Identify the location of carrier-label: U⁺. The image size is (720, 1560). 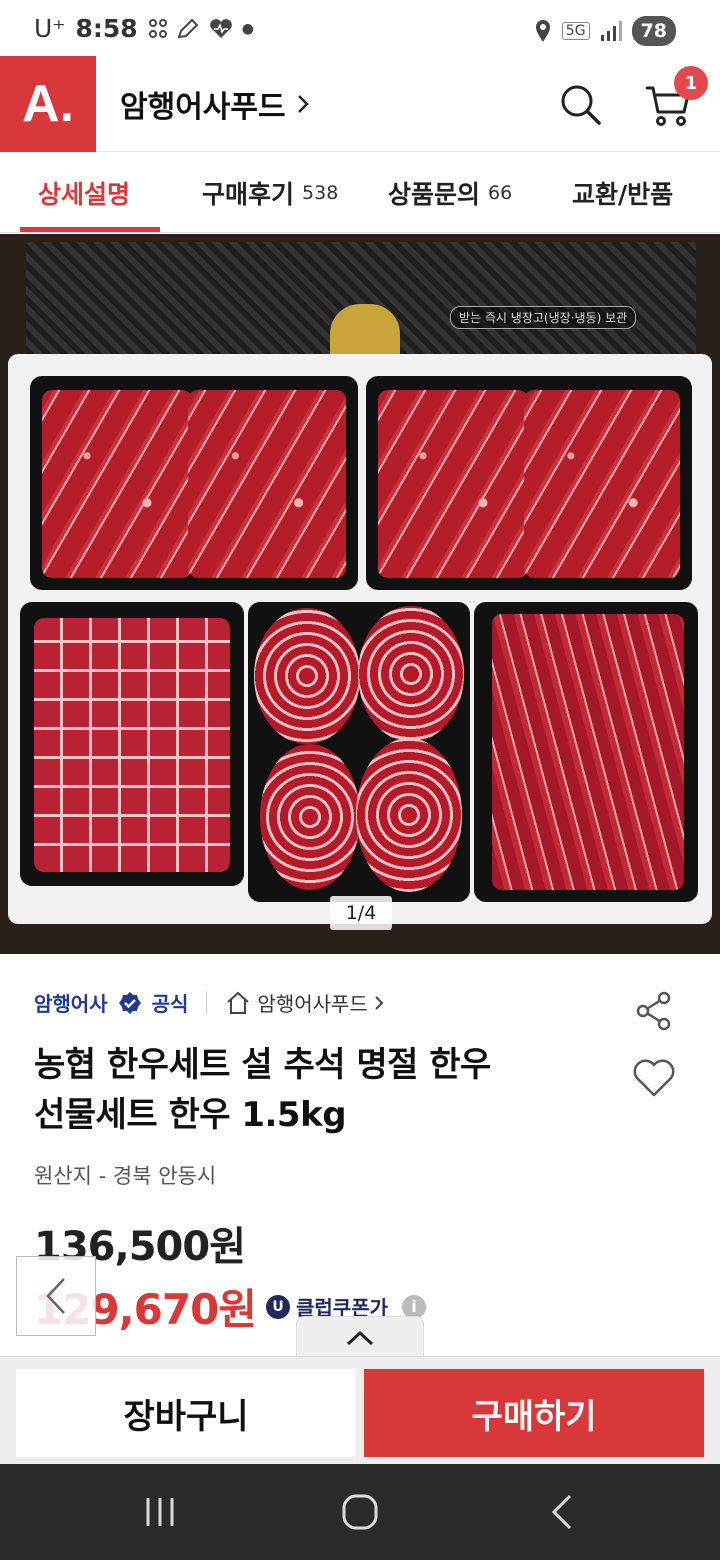
(50, 28).